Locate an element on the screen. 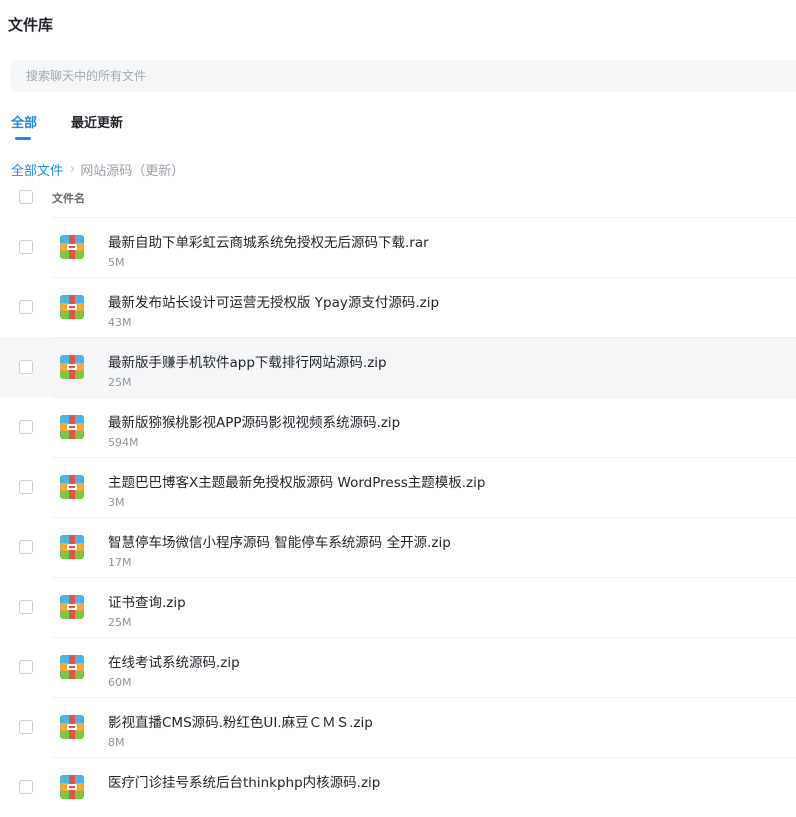  column-header-name: 文件名 is located at coordinates (68, 198).